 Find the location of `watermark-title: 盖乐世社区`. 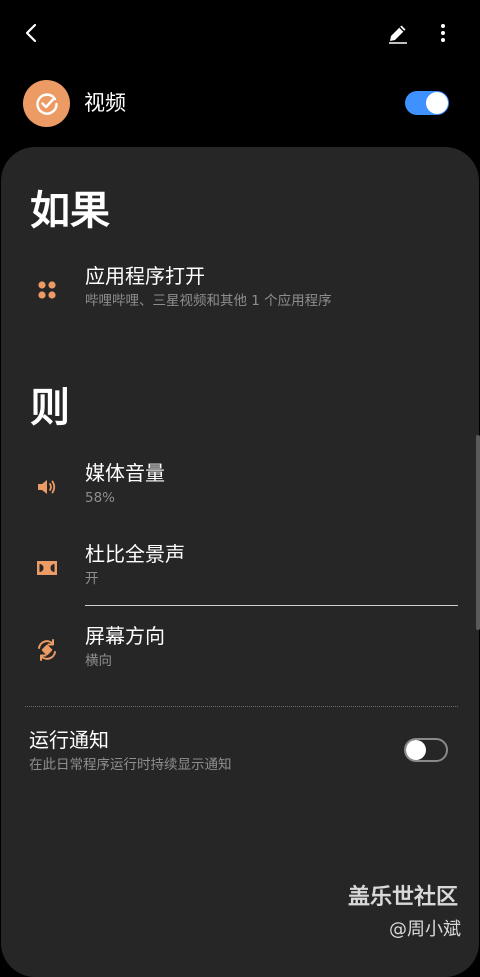

watermark-title: 盖乐世社区 is located at coordinates (403, 897).